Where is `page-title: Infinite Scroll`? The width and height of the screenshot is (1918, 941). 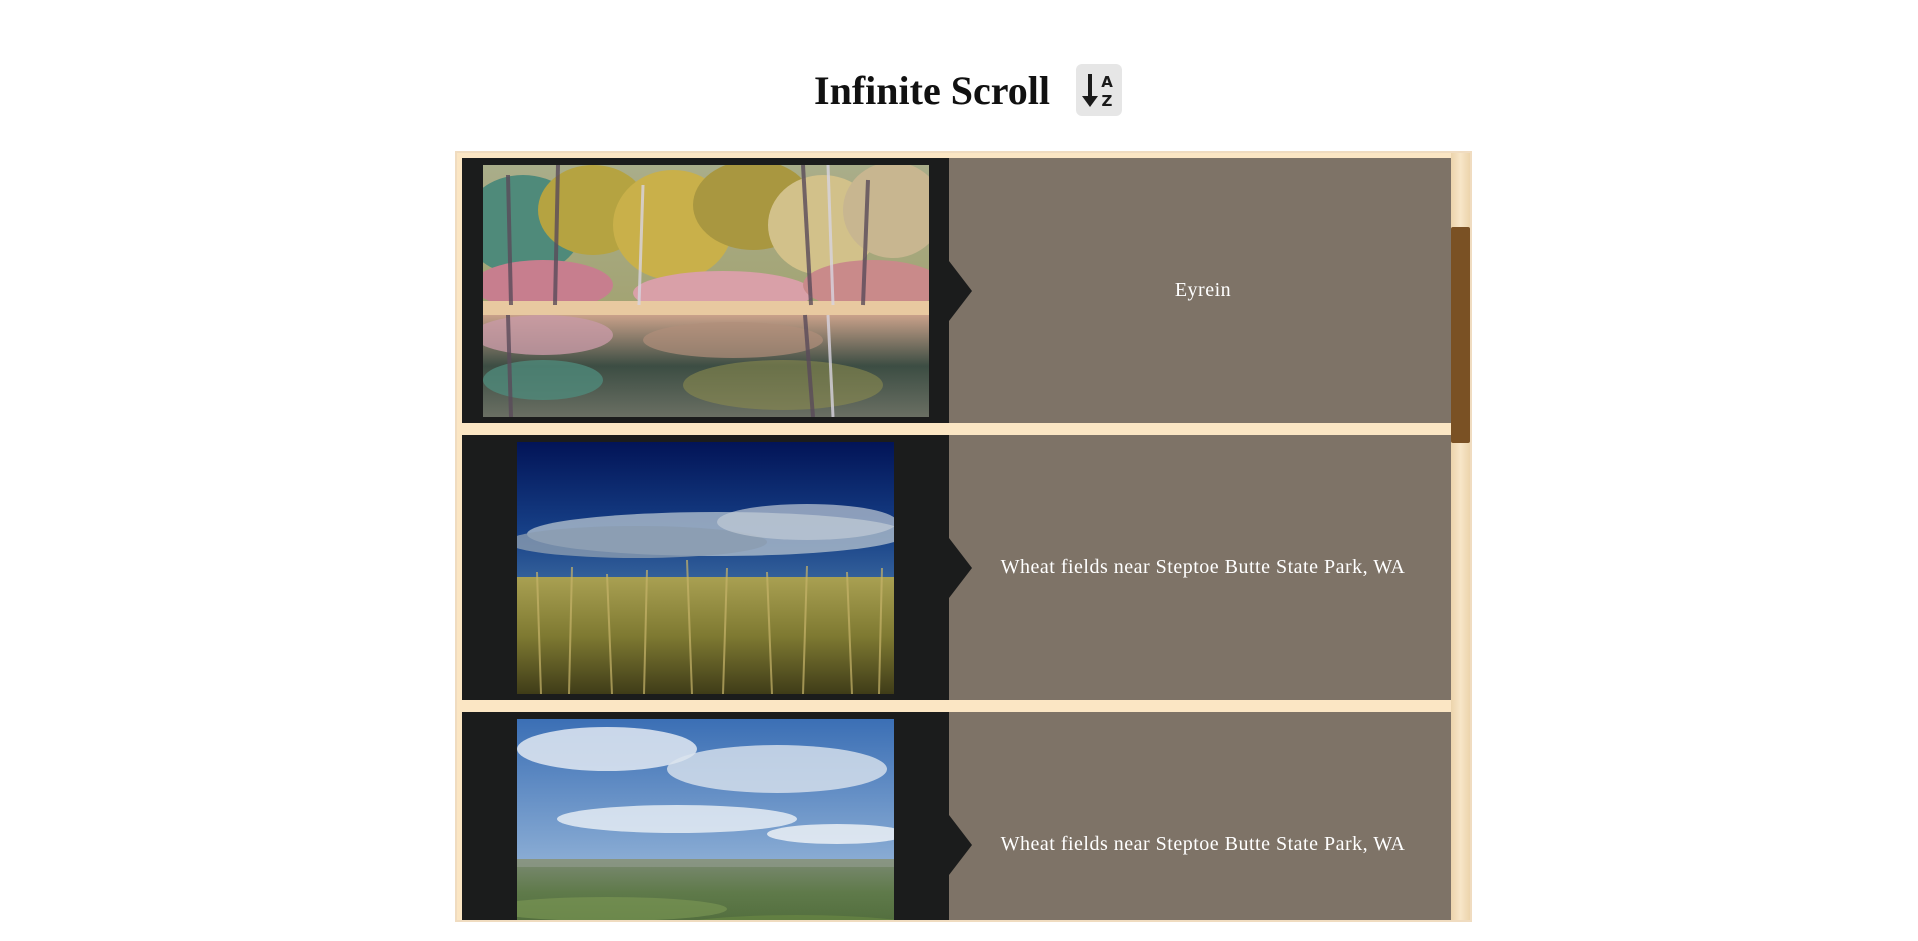
page-title: Infinite Scroll is located at coordinates (932, 90).